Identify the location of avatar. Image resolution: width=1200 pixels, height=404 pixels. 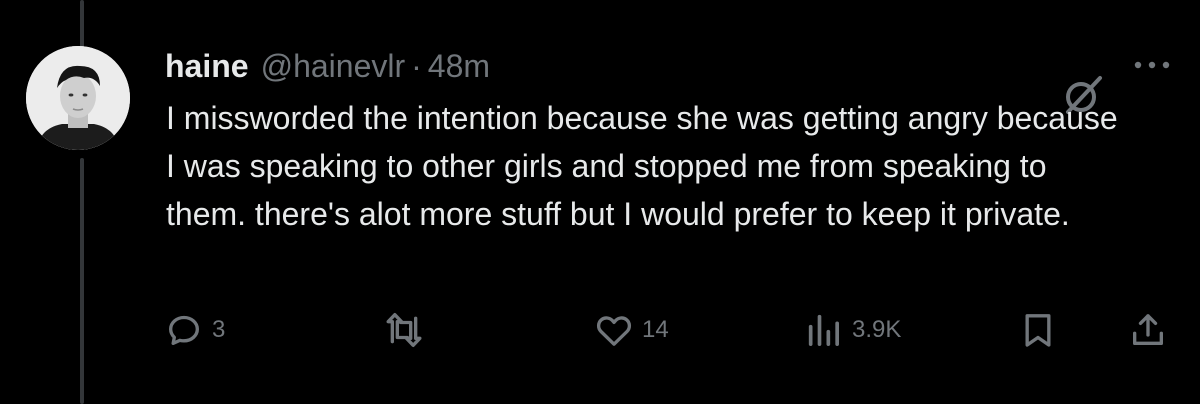
(78, 98).